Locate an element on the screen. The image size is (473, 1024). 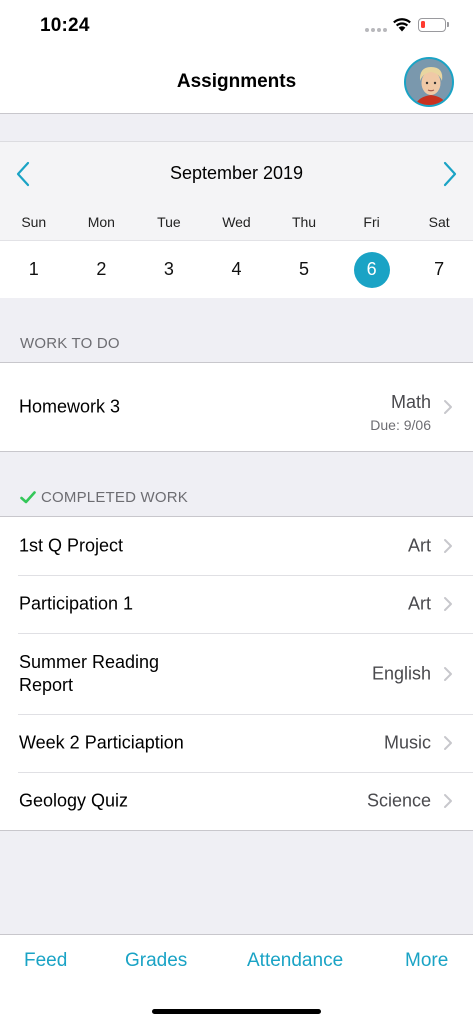
assignment-subject: Science is located at coordinates (398, 800).